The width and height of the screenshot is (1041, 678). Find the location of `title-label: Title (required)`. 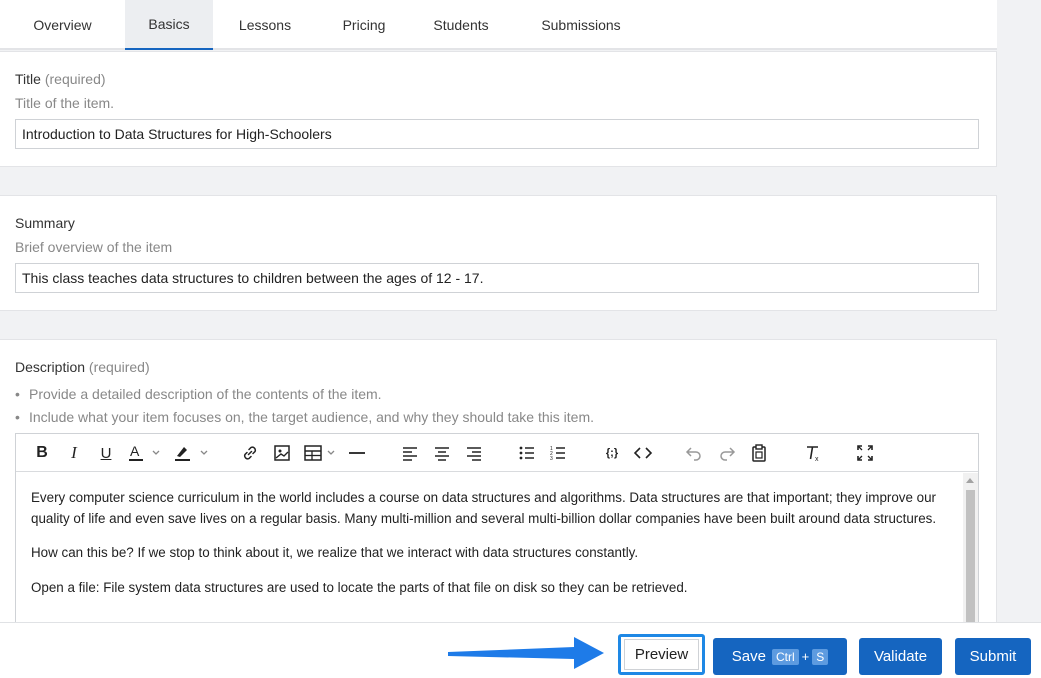

title-label: Title (required) is located at coordinates (60, 79).